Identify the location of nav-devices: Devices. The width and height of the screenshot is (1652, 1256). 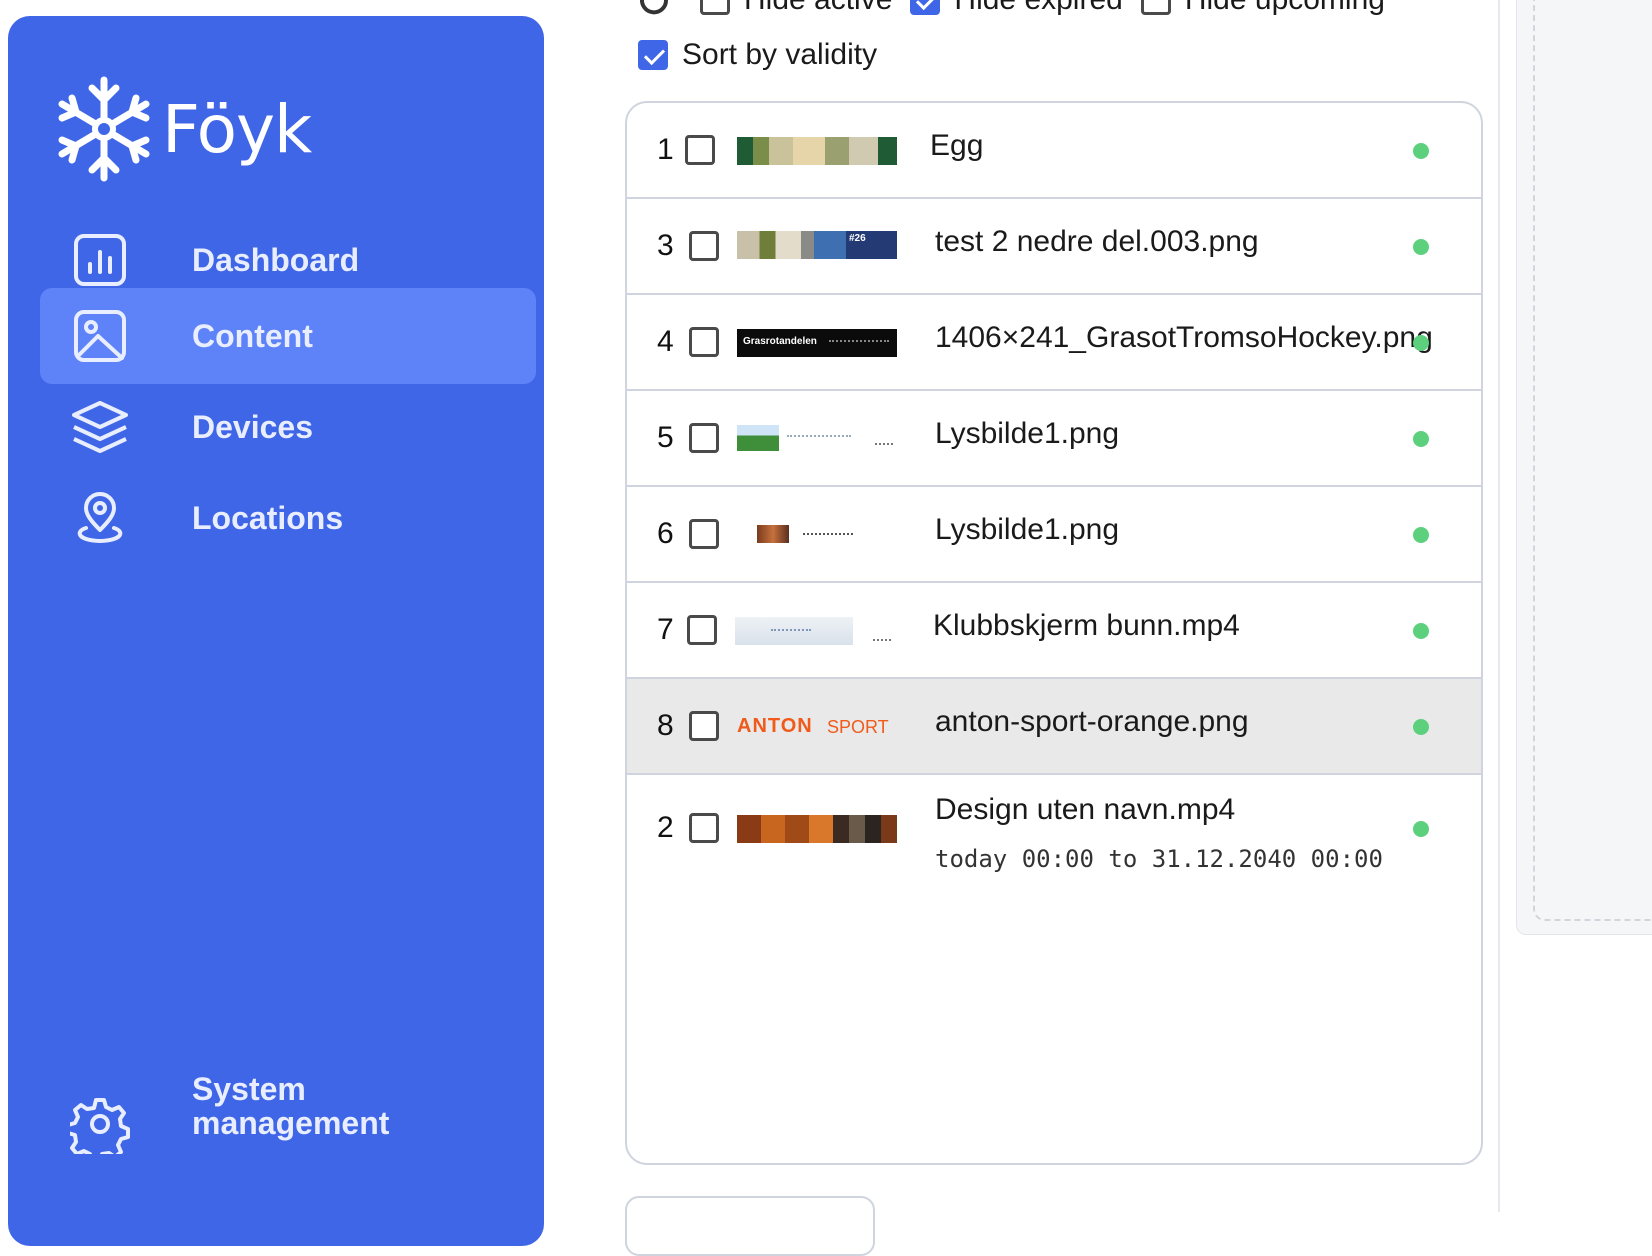
(288, 427).